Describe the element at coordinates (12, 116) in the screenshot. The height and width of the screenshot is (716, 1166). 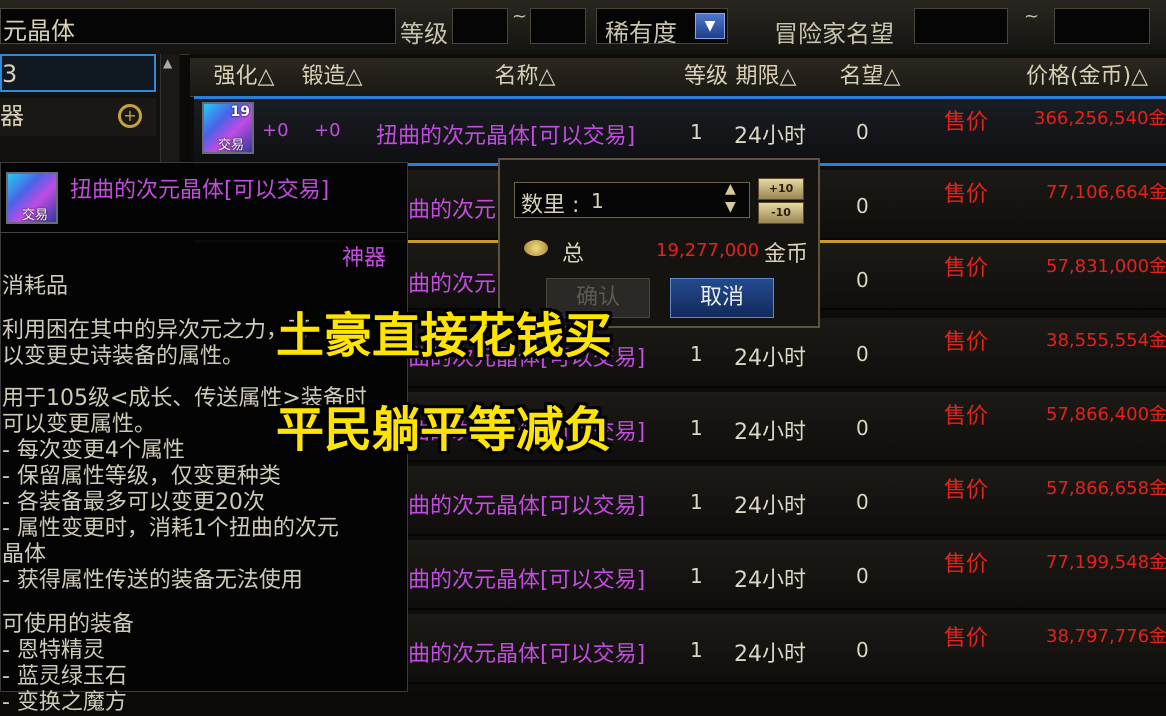
I see `category-label: 器` at that location.